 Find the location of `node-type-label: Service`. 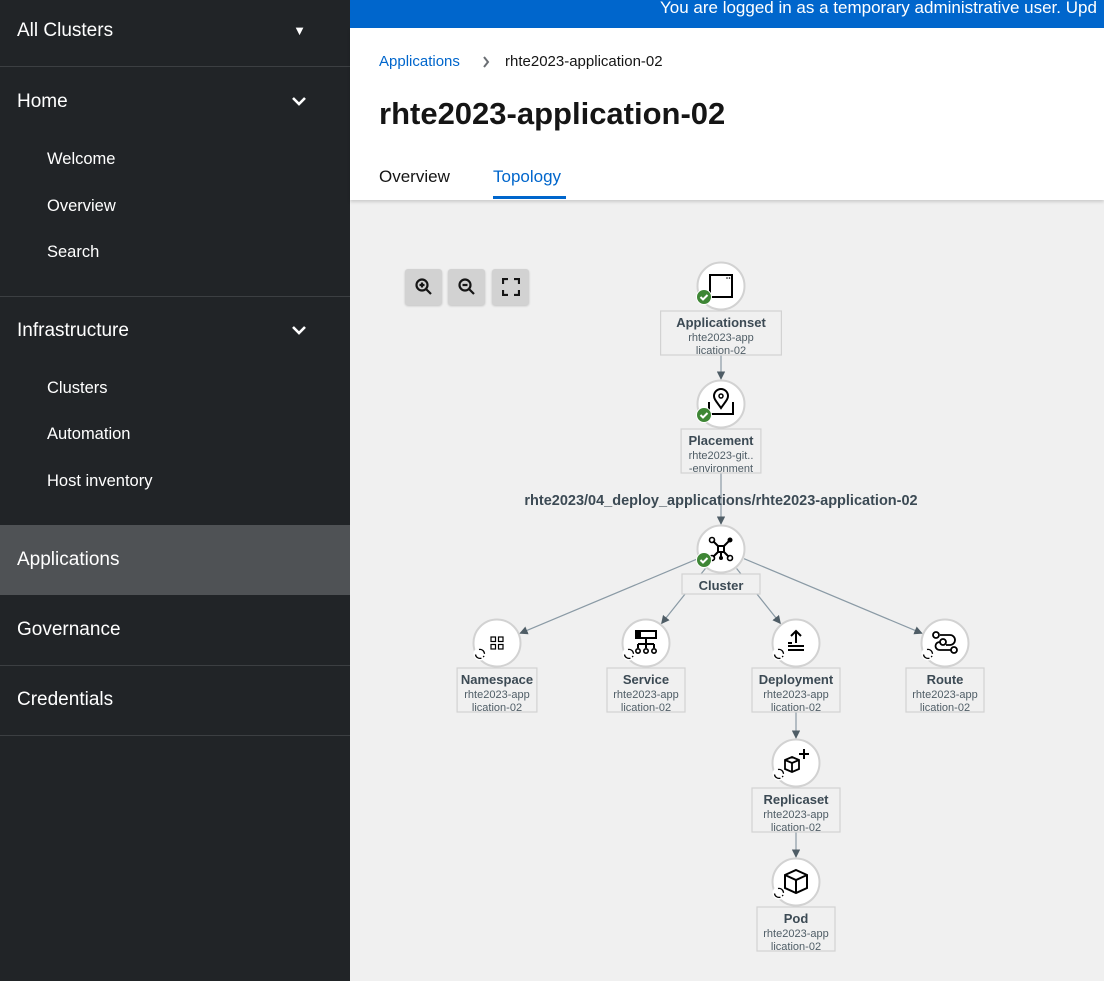

node-type-label: Service is located at coordinates (646, 679).